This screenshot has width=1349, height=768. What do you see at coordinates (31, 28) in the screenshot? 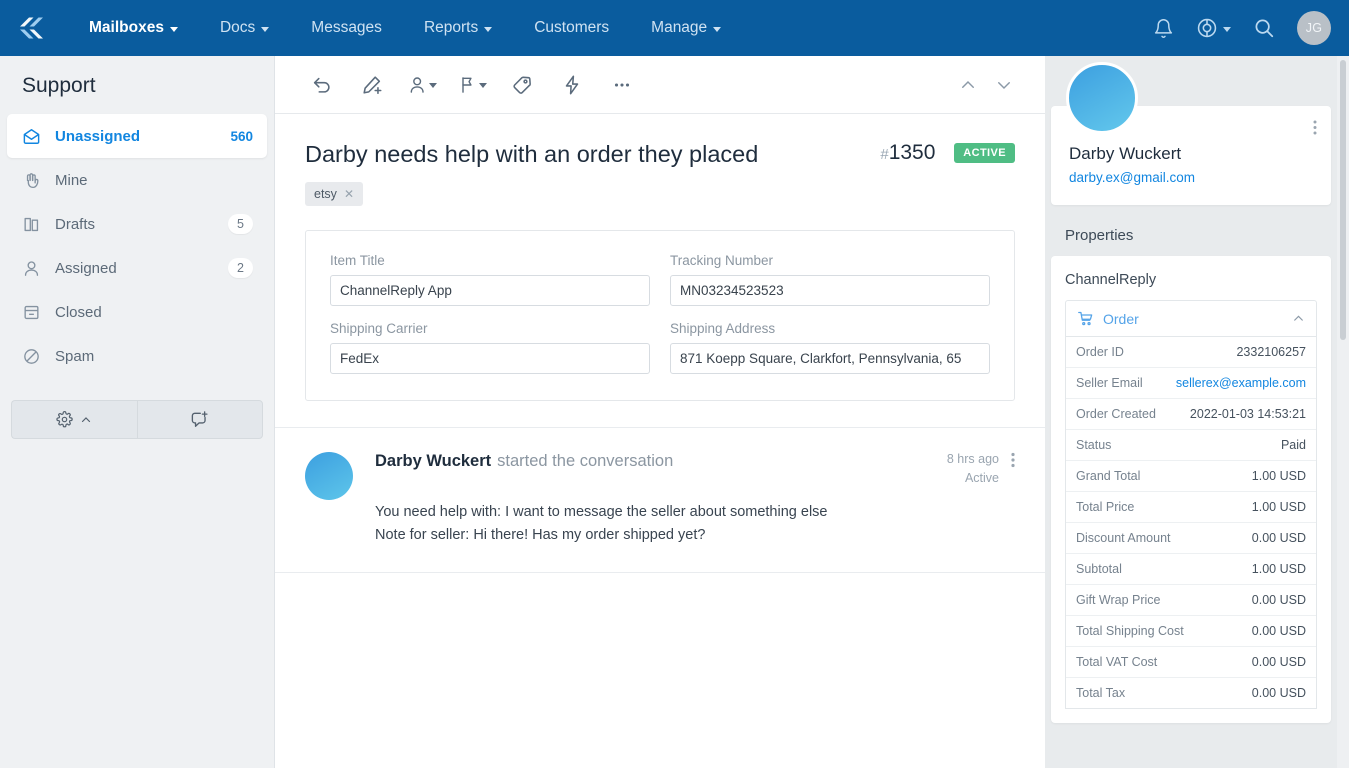
I see `helpscout-logo-icon` at bounding box center [31, 28].